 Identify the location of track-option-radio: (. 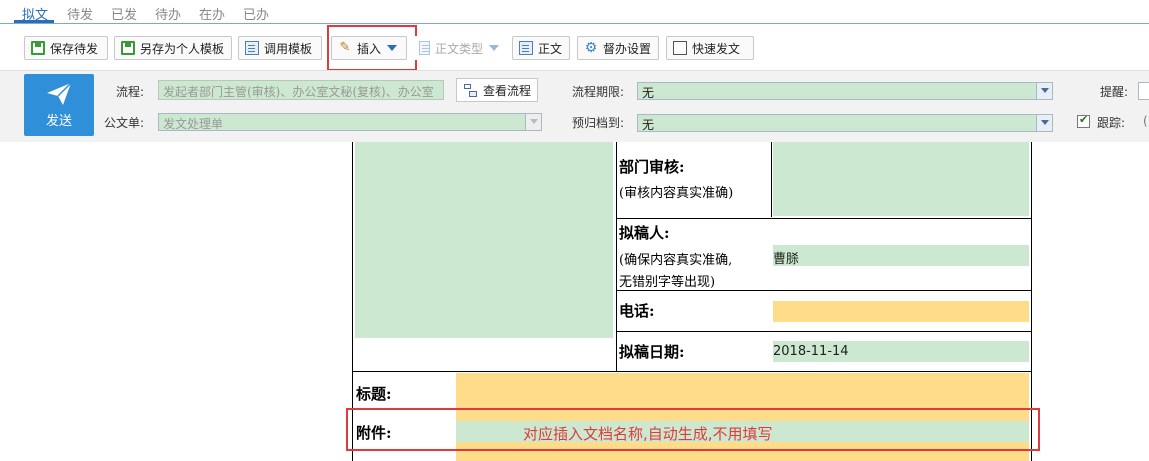
(1145, 121).